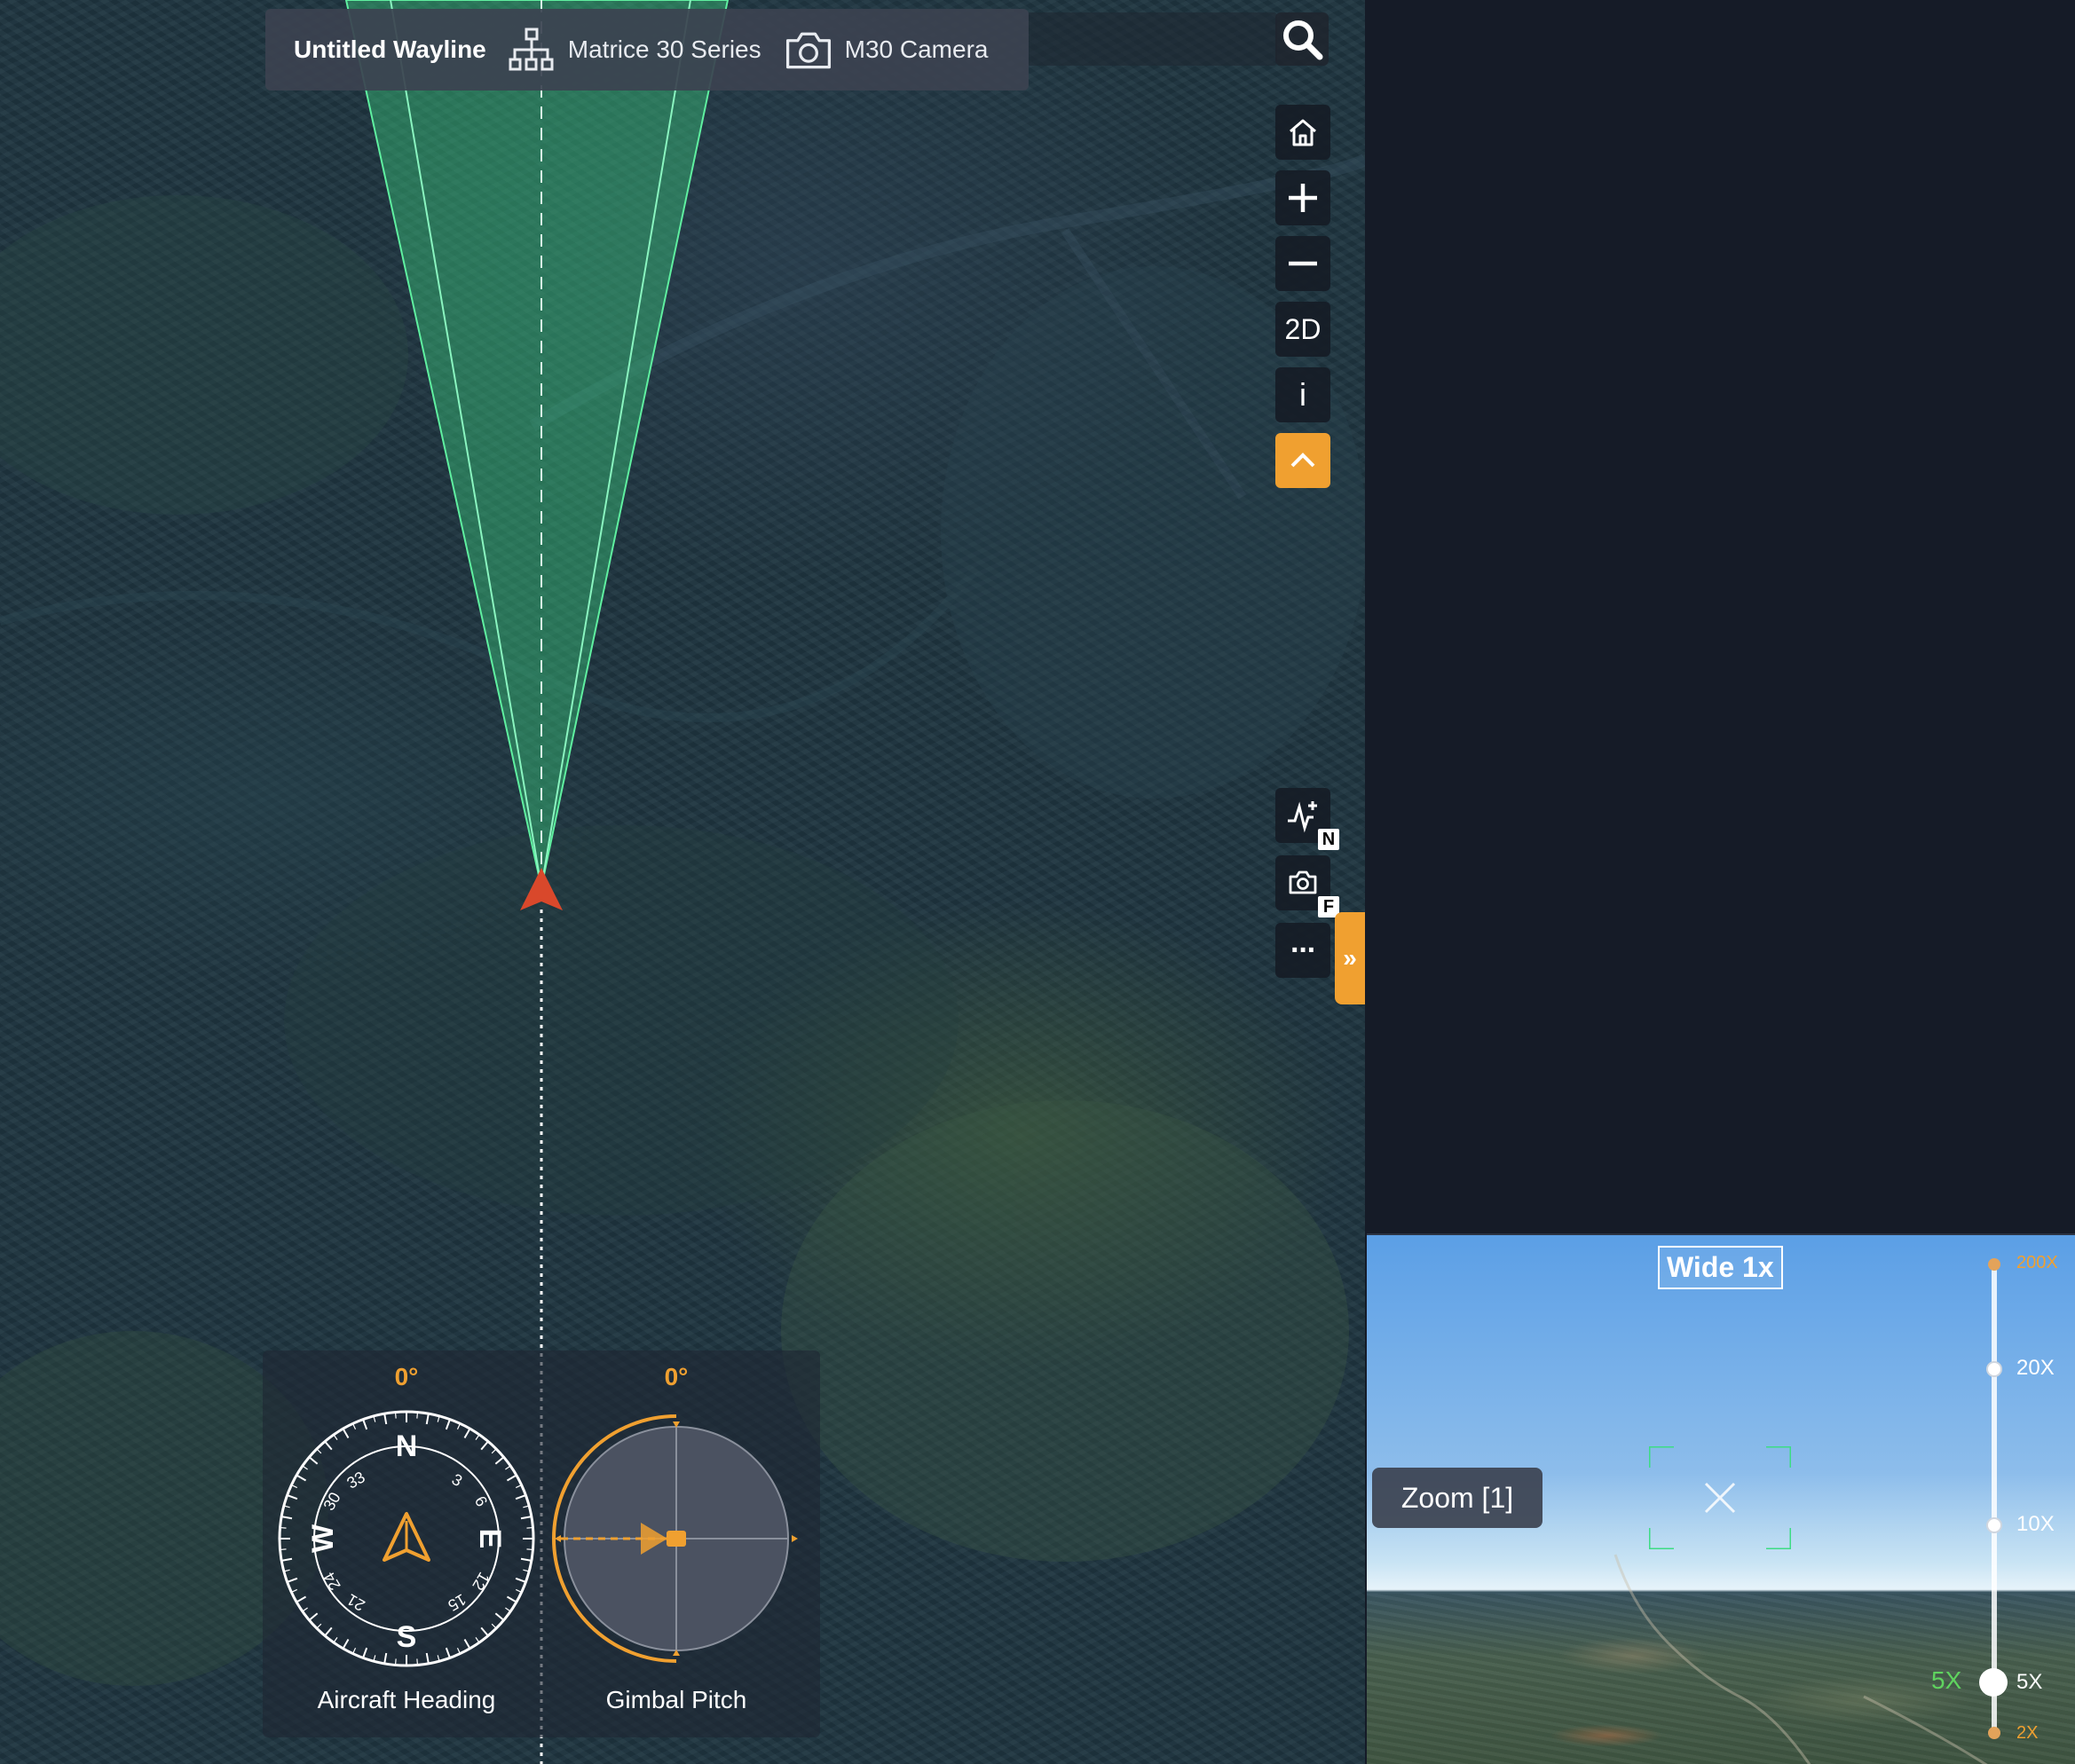  Describe the element at coordinates (1994, 1683) in the screenshot. I see `zoom-slider-handle` at that location.